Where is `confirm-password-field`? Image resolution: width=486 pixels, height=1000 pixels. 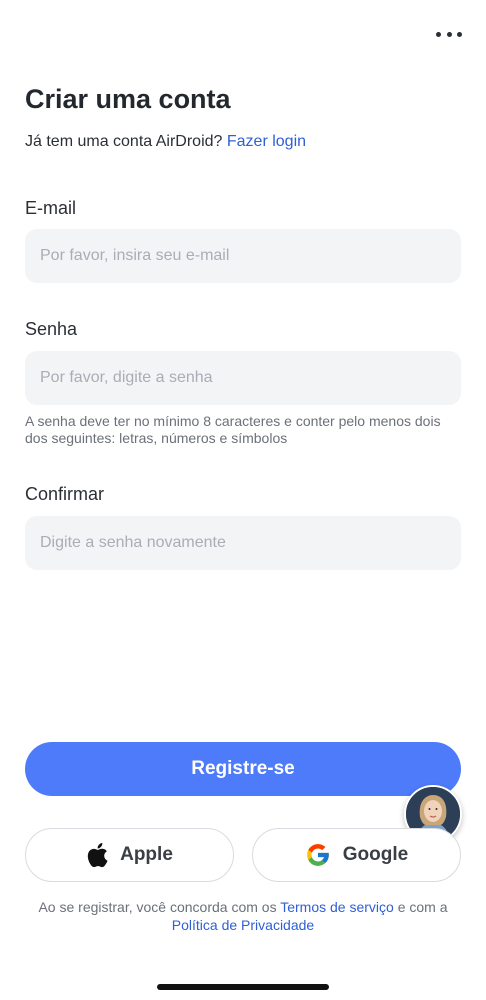 confirm-password-field is located at coordinates (243, 543).